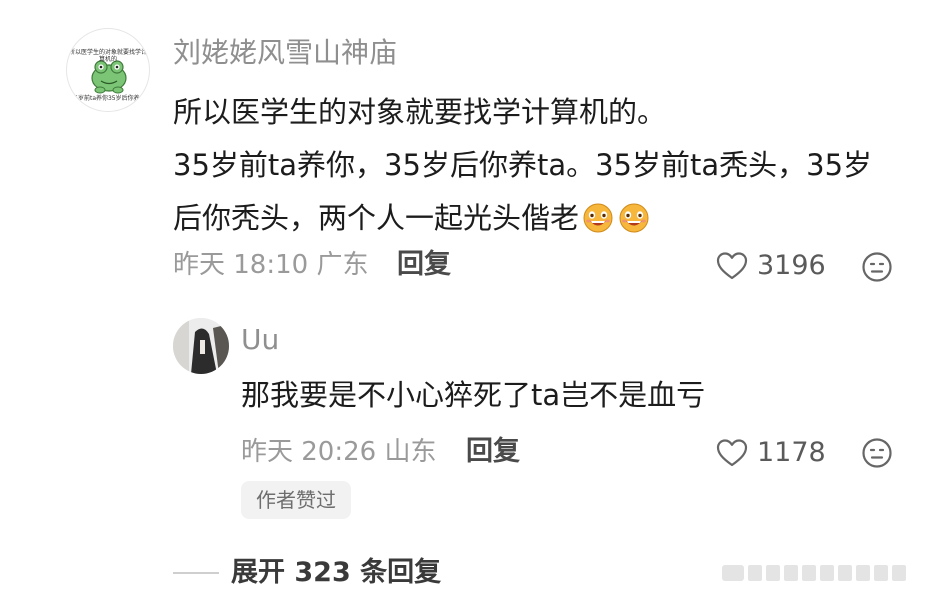 This screenshot has width=930, height=603. I want to click on avatar-main-comment: 所以医学生的对象就要找学计算机的 35岁前ta养你35岁后你养ta, so click(108, 70).